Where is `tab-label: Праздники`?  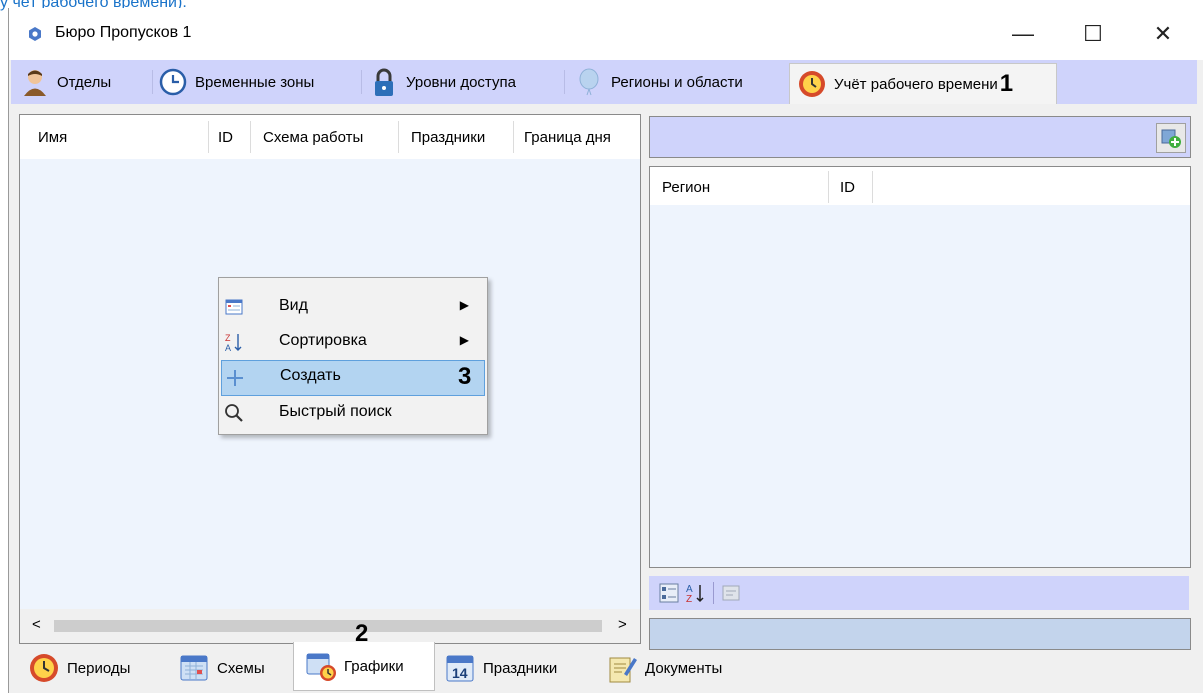
tab-label: Праздники is located at coordinates (520, 668).